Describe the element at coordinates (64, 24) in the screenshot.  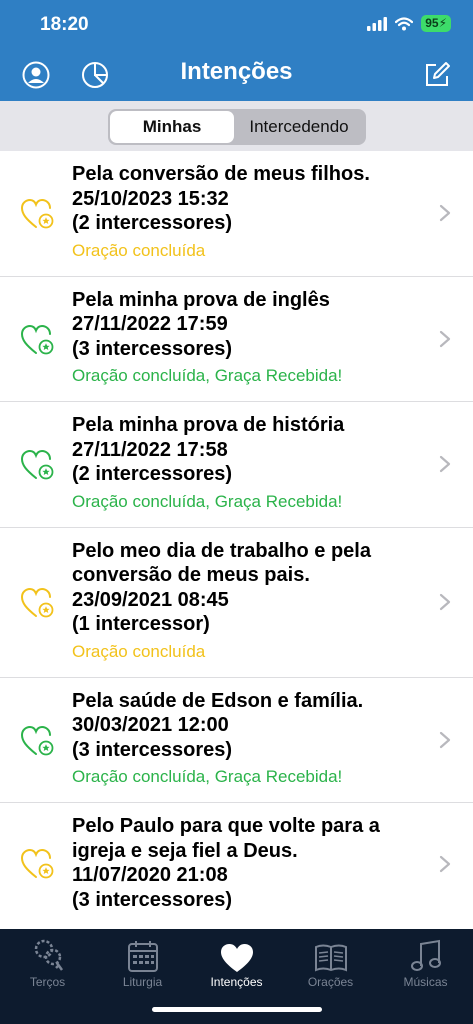
I see `status-time: 18:20` at that location.